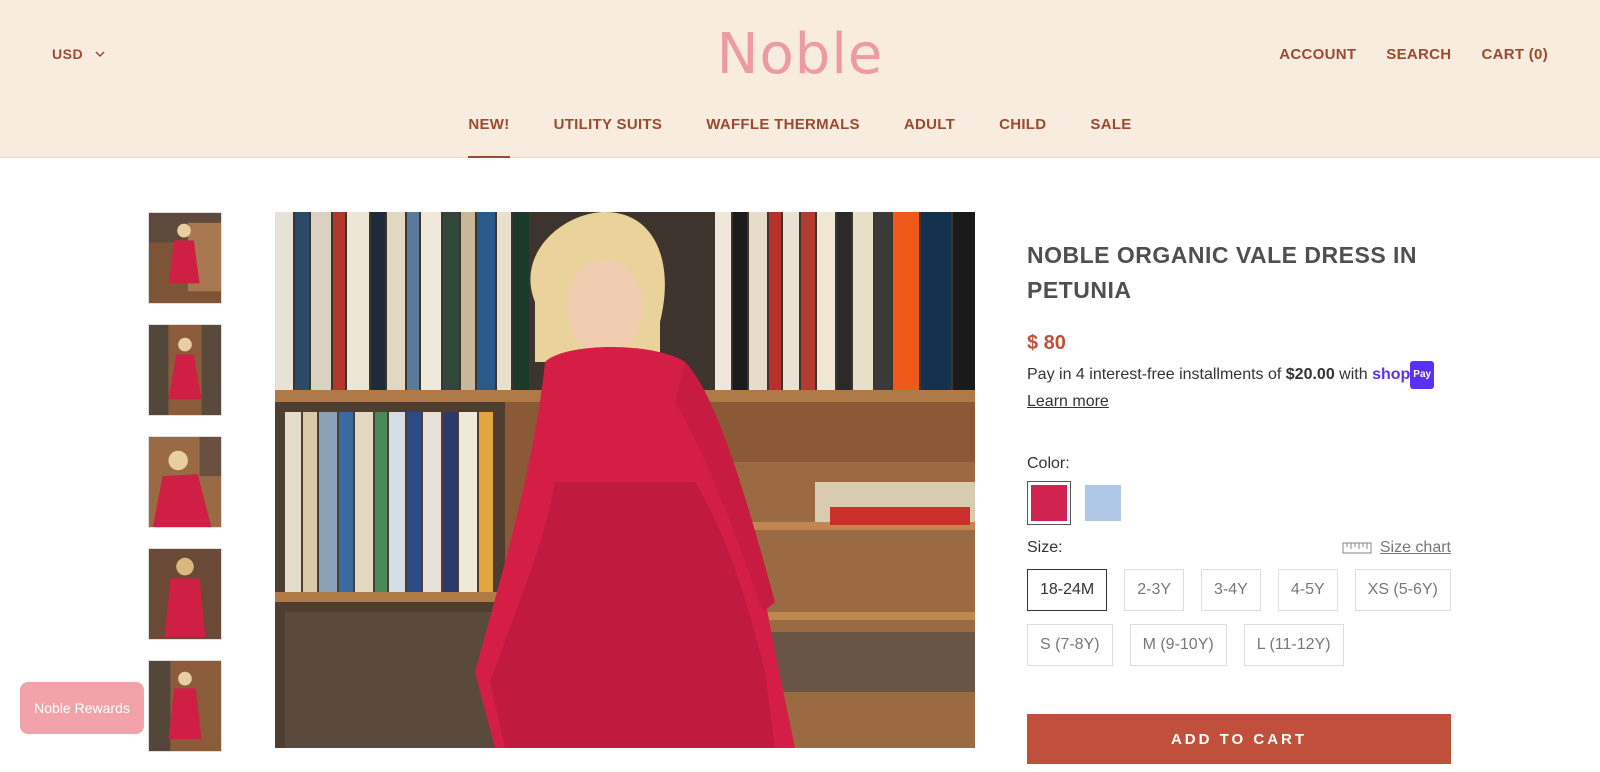 This screenshot has width=1600, height=772. I want to click on shop-pay-badge: Pay, so click(1422, 375).